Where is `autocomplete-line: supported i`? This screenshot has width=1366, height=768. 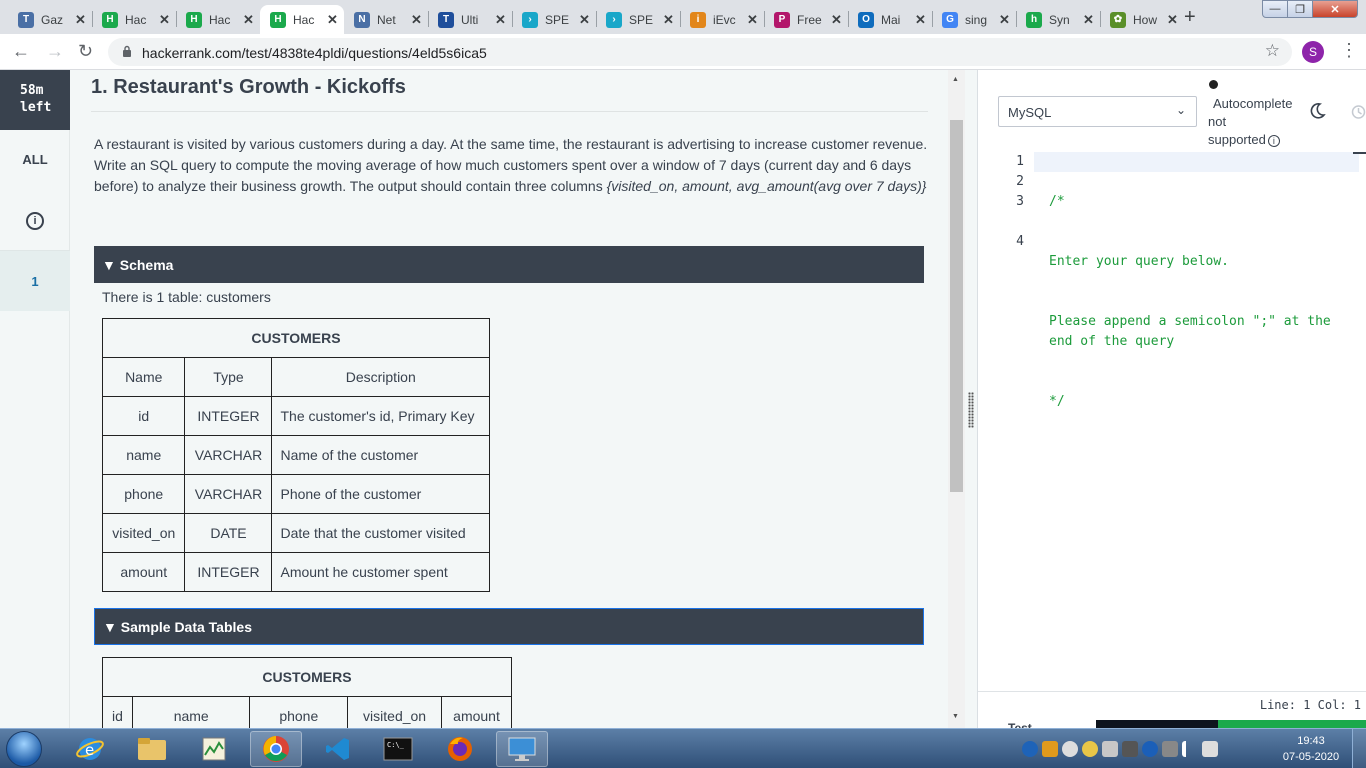 autocomplete-line: supported i is located at coordinates (1258, 140).